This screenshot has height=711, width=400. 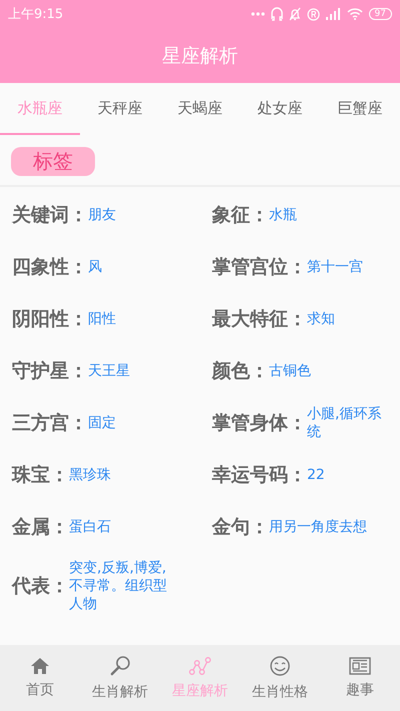 I want to click on field-label: 阴阳性：, so click(x=50, y=319).